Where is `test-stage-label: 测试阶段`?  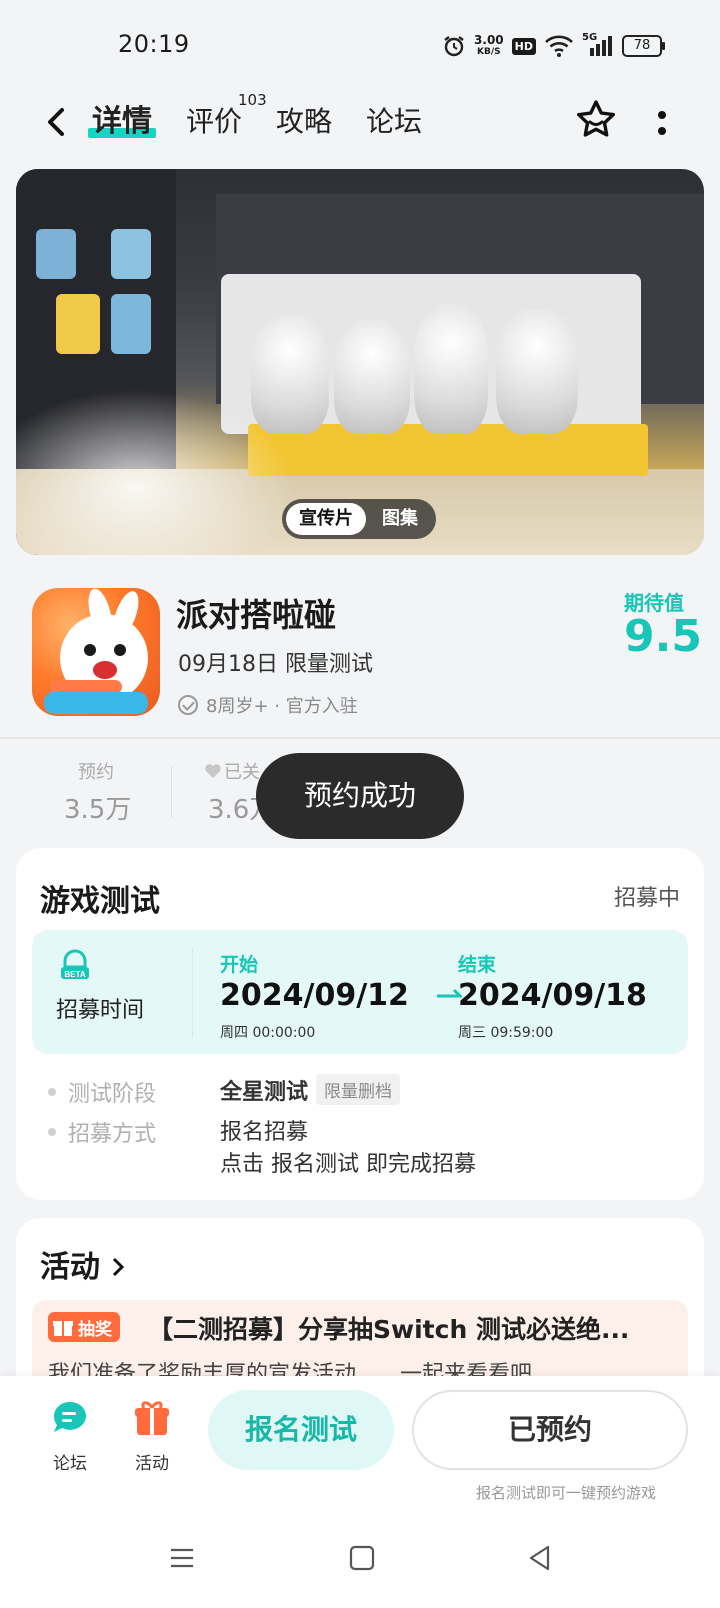 test-stage-label: 测试阶段 is located at coordinates (112, 1094).